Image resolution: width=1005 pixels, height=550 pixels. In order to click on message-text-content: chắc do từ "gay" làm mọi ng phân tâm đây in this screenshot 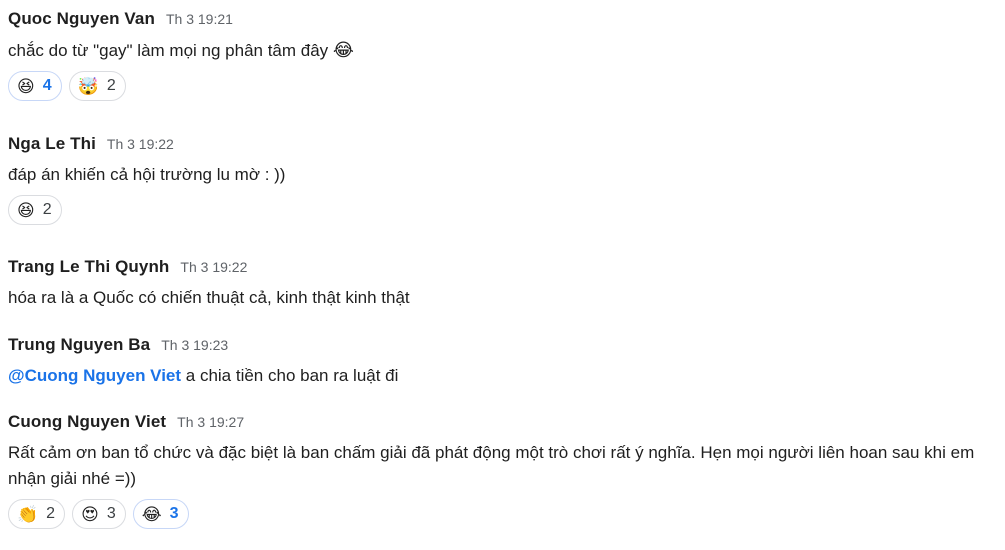, I will do `click(168, 50)`.